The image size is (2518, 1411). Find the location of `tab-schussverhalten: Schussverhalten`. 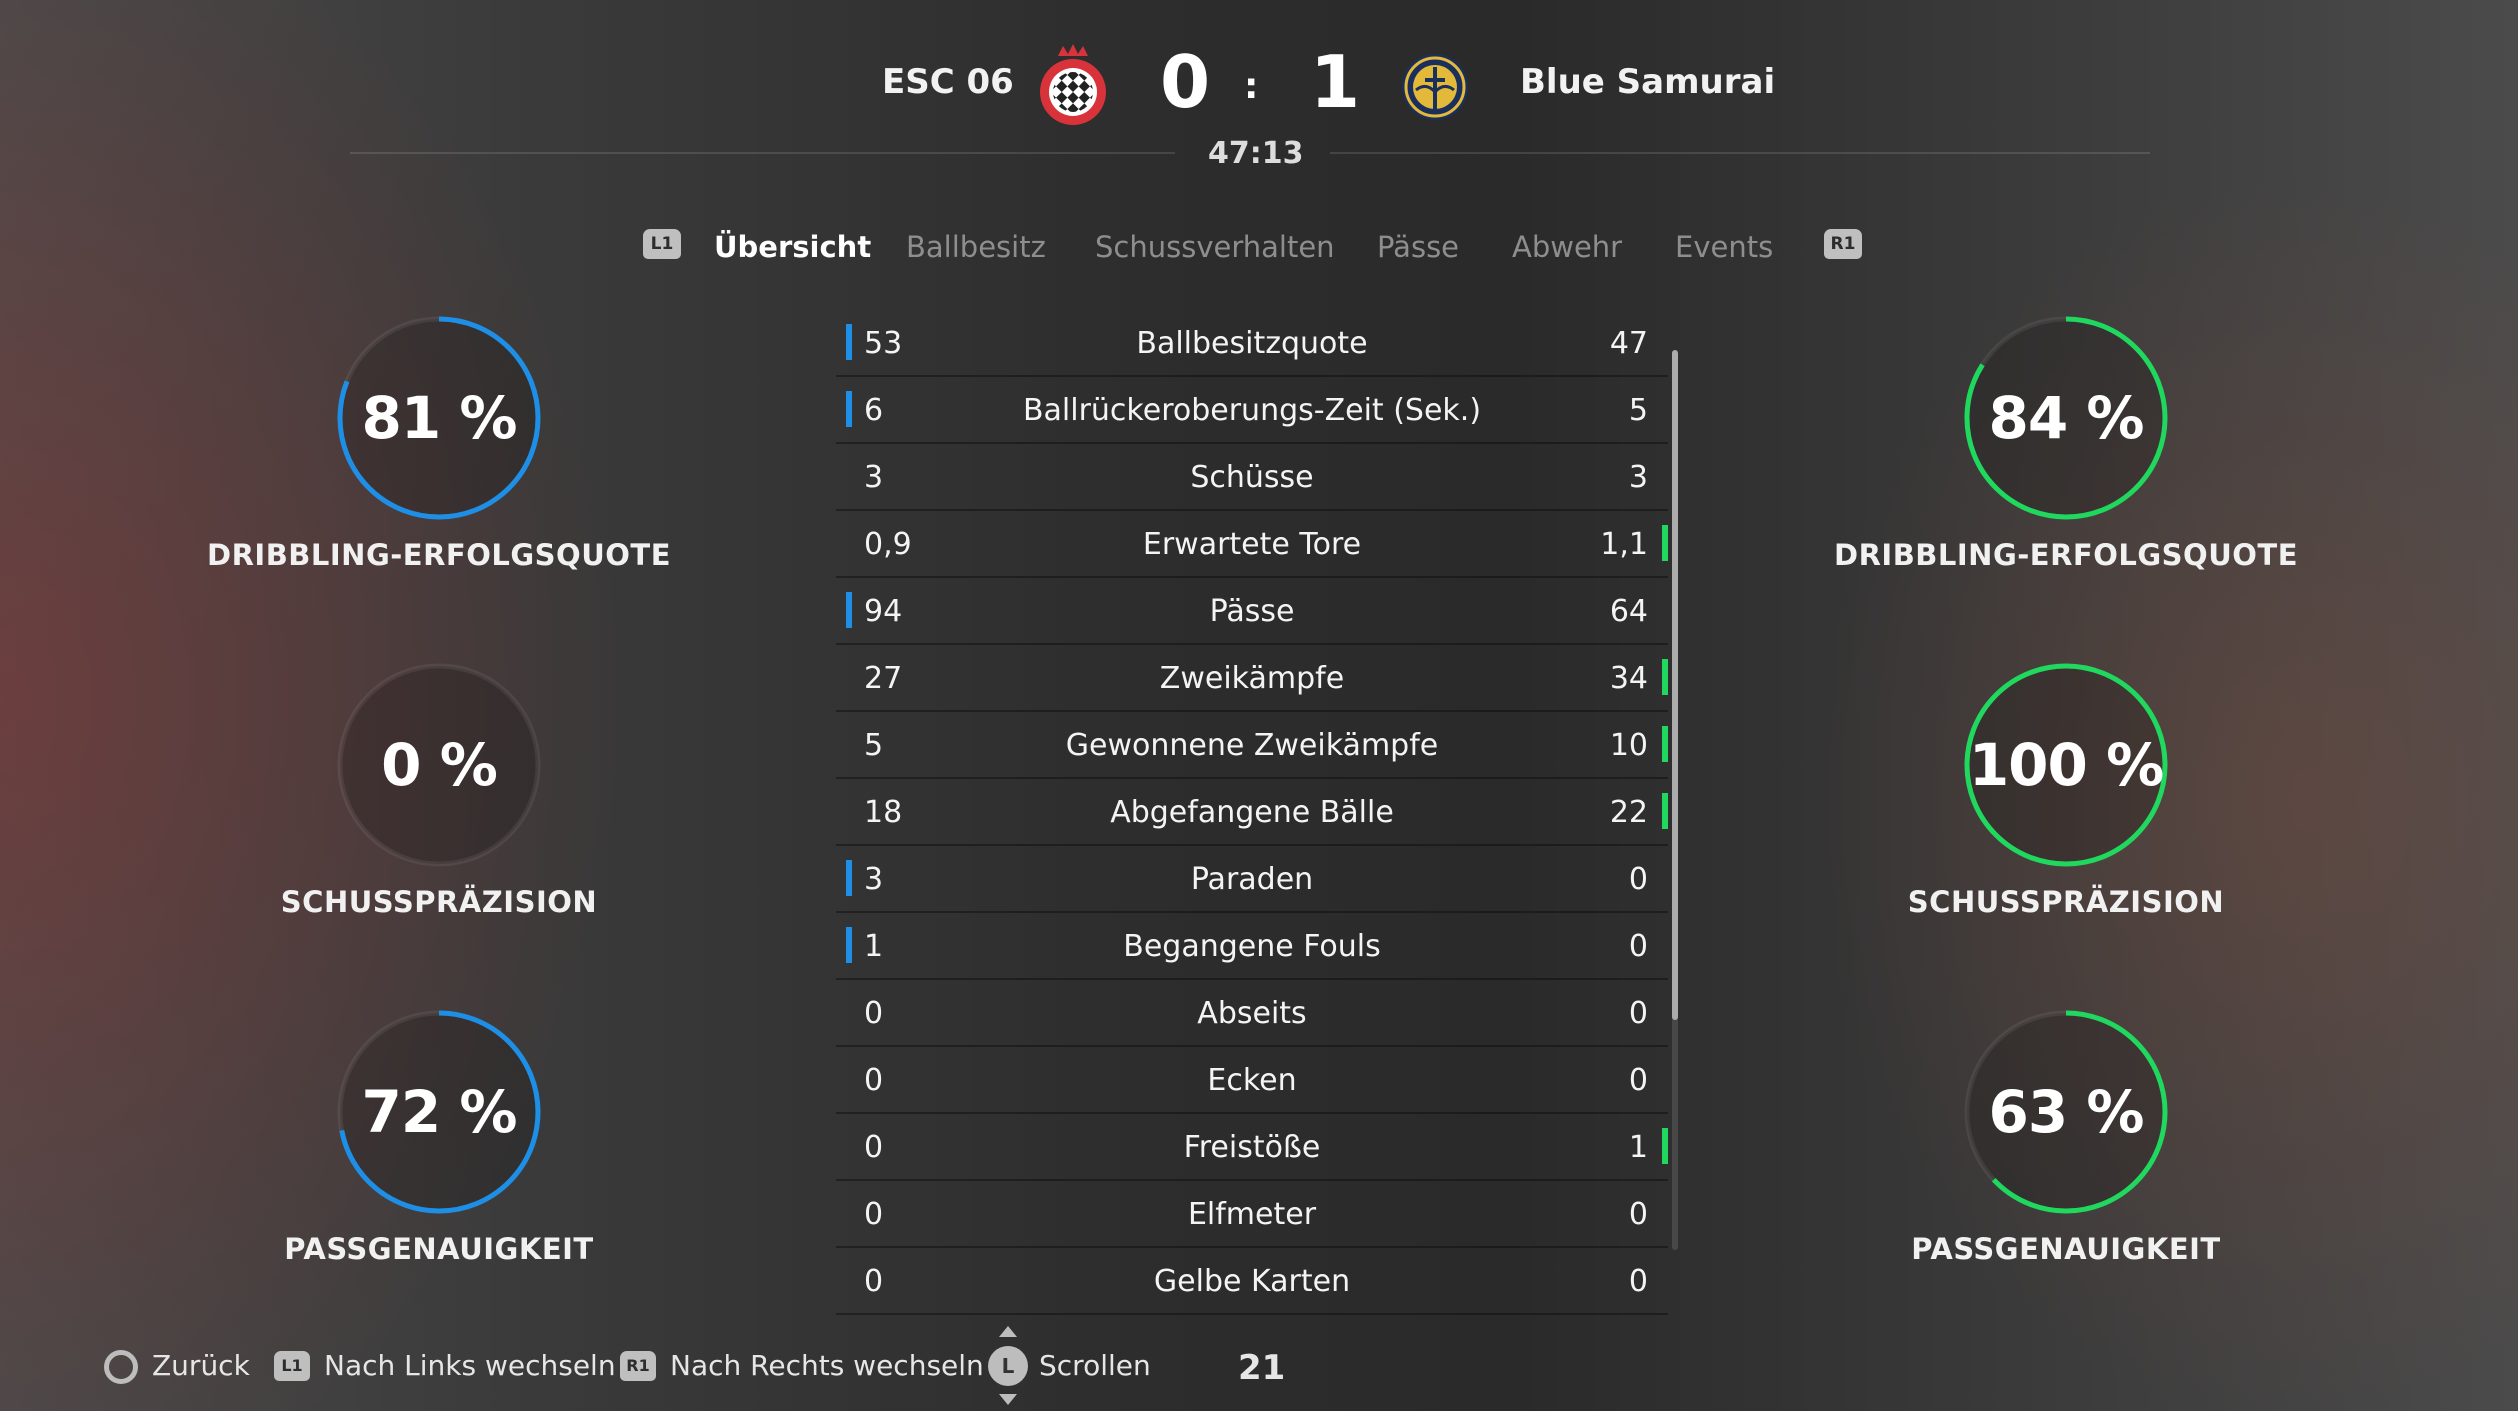

tab-schussverhalten: Schussverhalten is located at coordinates (1215, 247).